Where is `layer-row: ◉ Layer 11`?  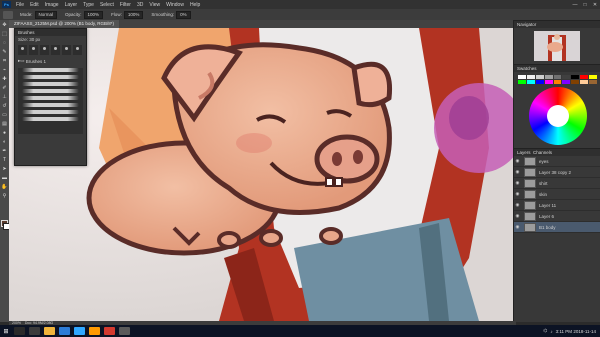 layer-row: ◉ Layer 11 is located at coordinates (557, 205).